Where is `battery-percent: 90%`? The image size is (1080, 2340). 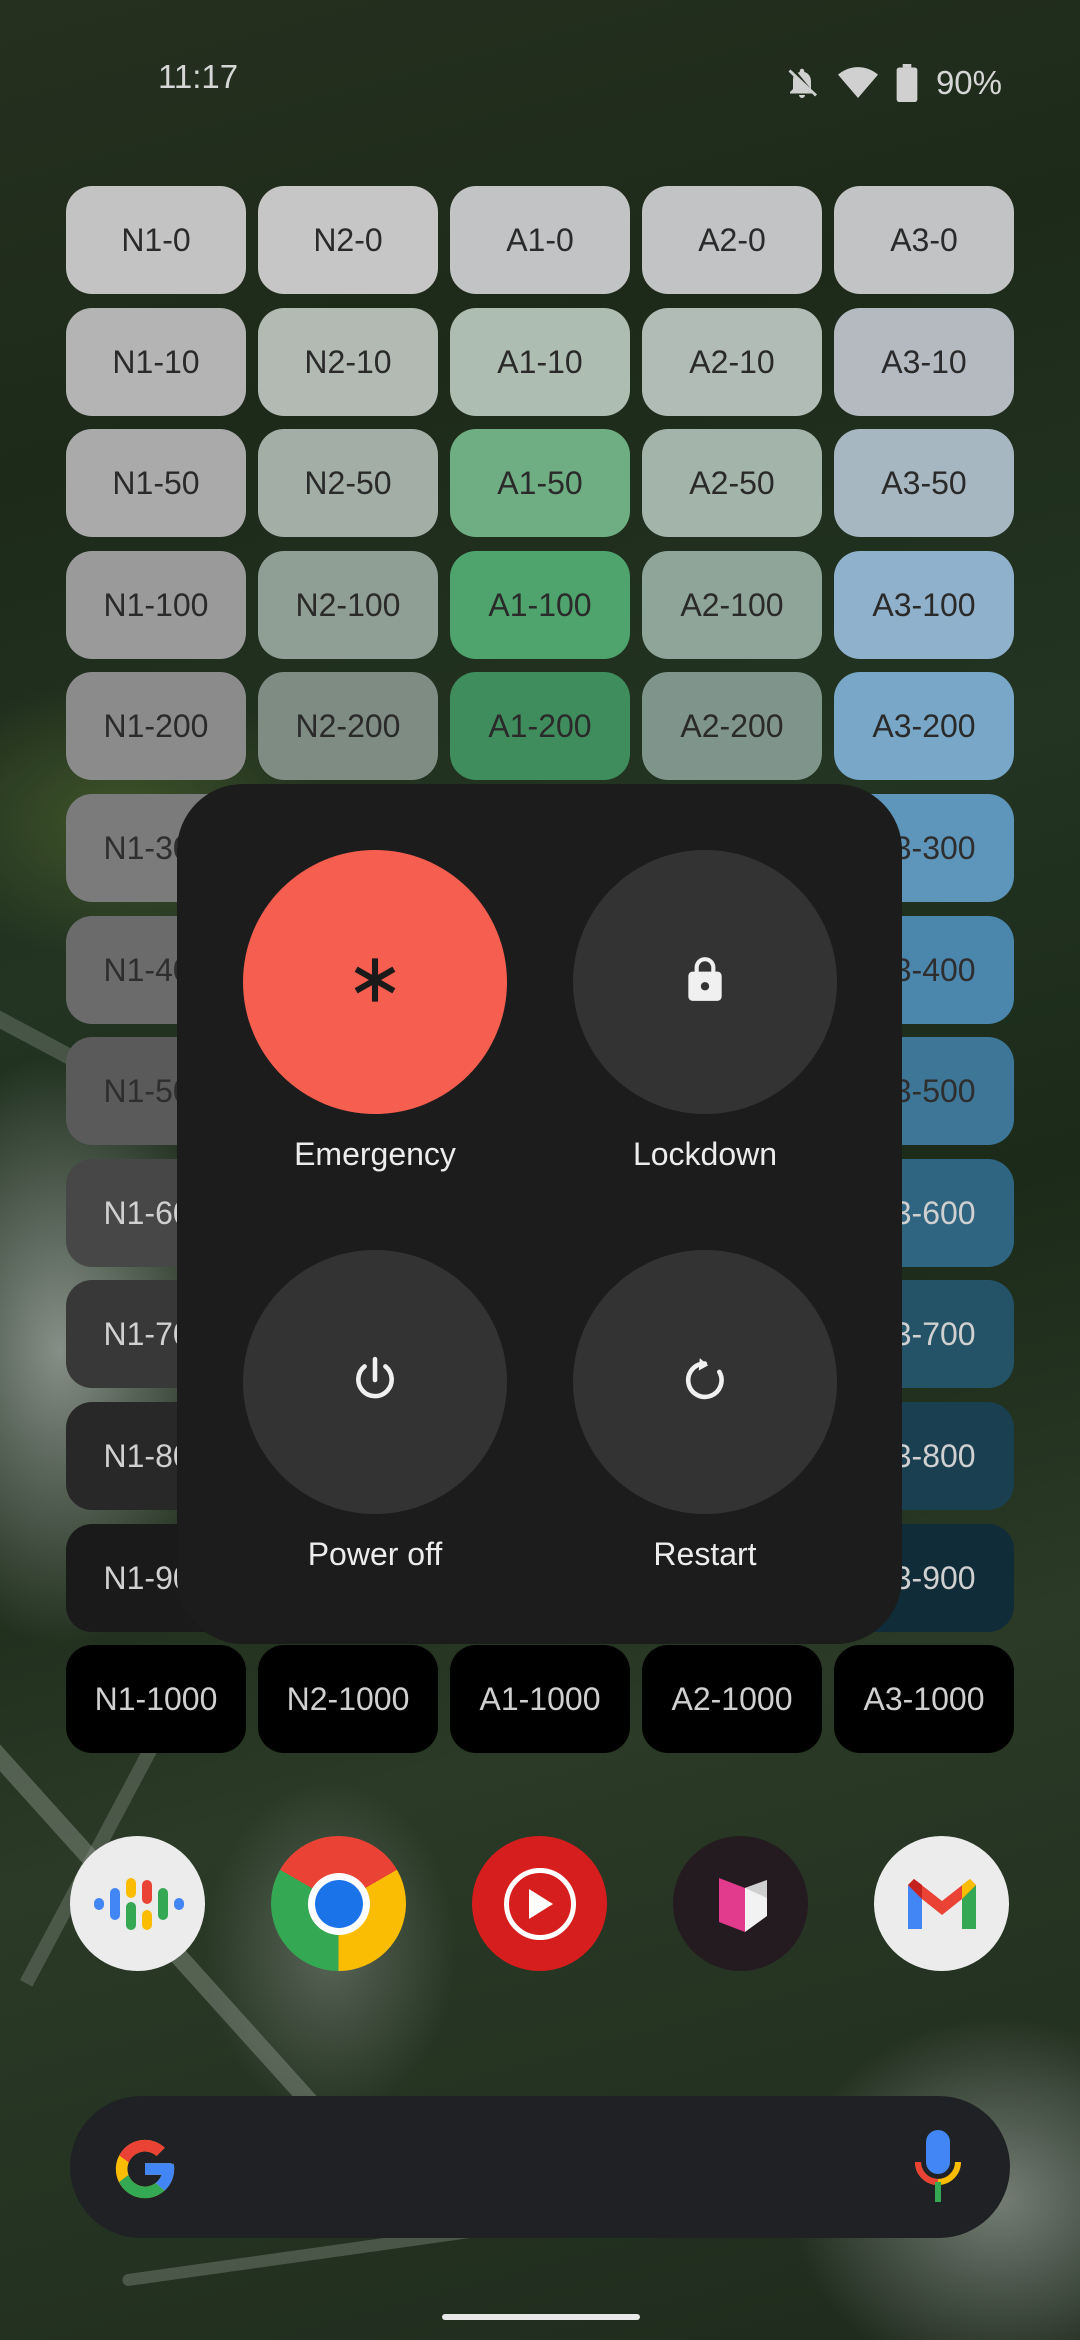
battery-percent: 90% is located at coordinates (968, 82).